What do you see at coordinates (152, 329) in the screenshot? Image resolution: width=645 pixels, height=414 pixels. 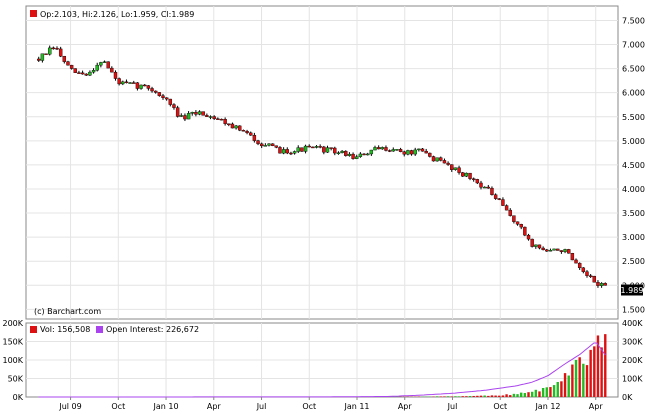 I see `open-interest-legend-text: Open Interest: 226,672` at bounding box center [152, 329].